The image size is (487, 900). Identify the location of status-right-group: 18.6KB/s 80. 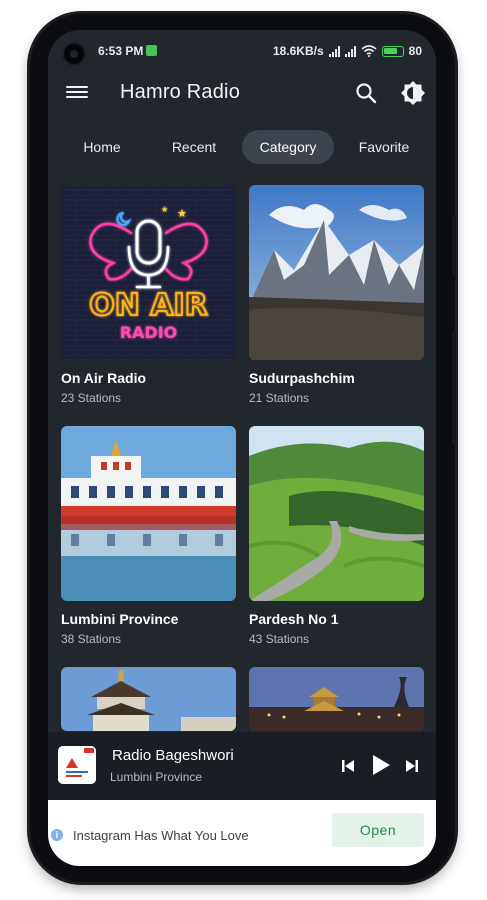
(347, 51).